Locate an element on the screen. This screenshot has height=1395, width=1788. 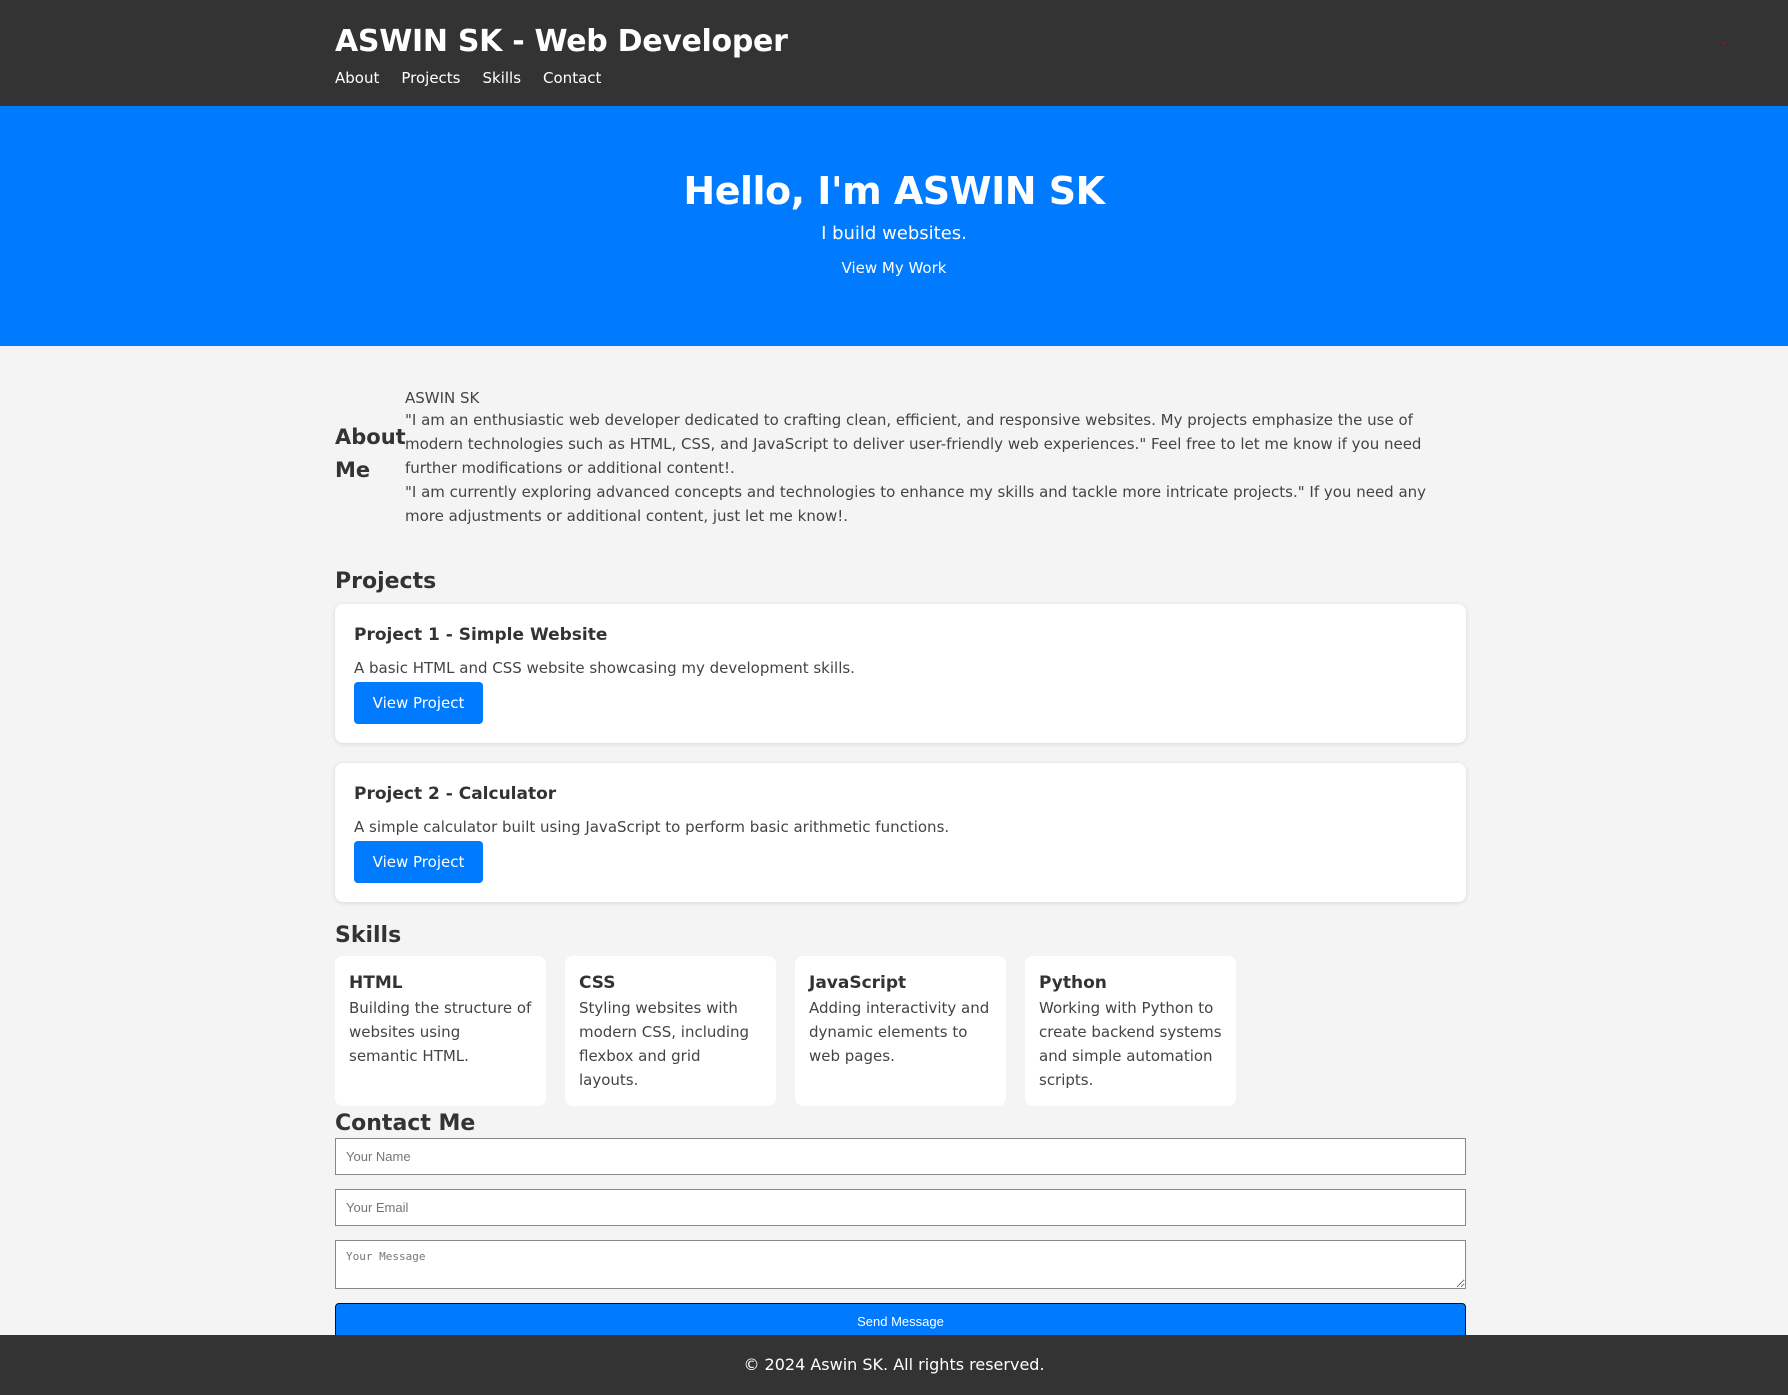
project-title: Project 1 - Simple Website is located at coordinates (481, 635).